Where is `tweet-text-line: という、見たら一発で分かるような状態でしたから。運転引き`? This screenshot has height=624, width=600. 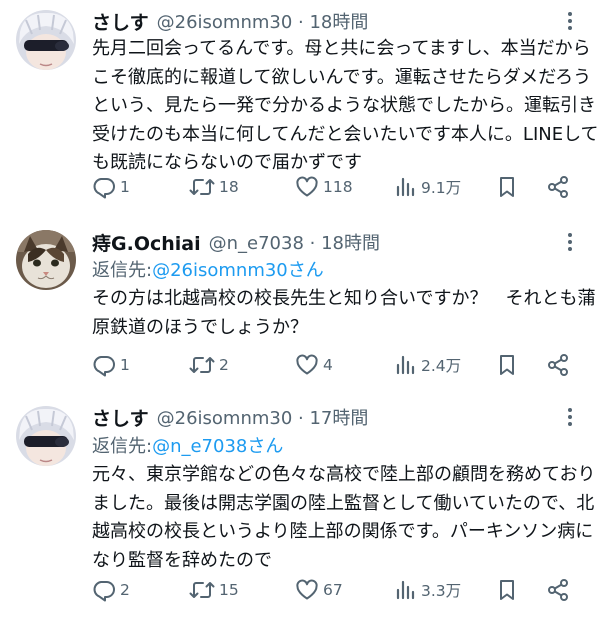
tweet-text-line: という、見たら一発で分かるような状態でしたから。運転引き is located at coordinates (344, 105).